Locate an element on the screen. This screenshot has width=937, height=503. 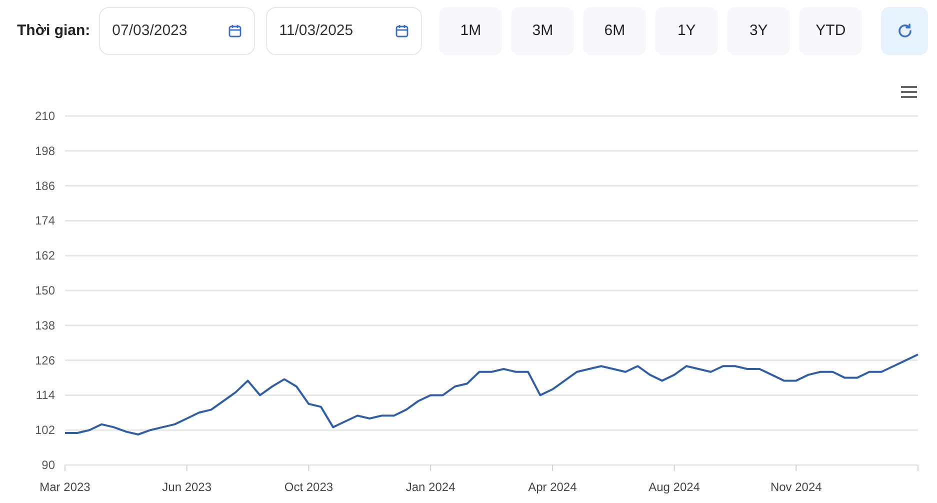
x-axis-label: Oct 2023 is located at coordinates (309, 487).